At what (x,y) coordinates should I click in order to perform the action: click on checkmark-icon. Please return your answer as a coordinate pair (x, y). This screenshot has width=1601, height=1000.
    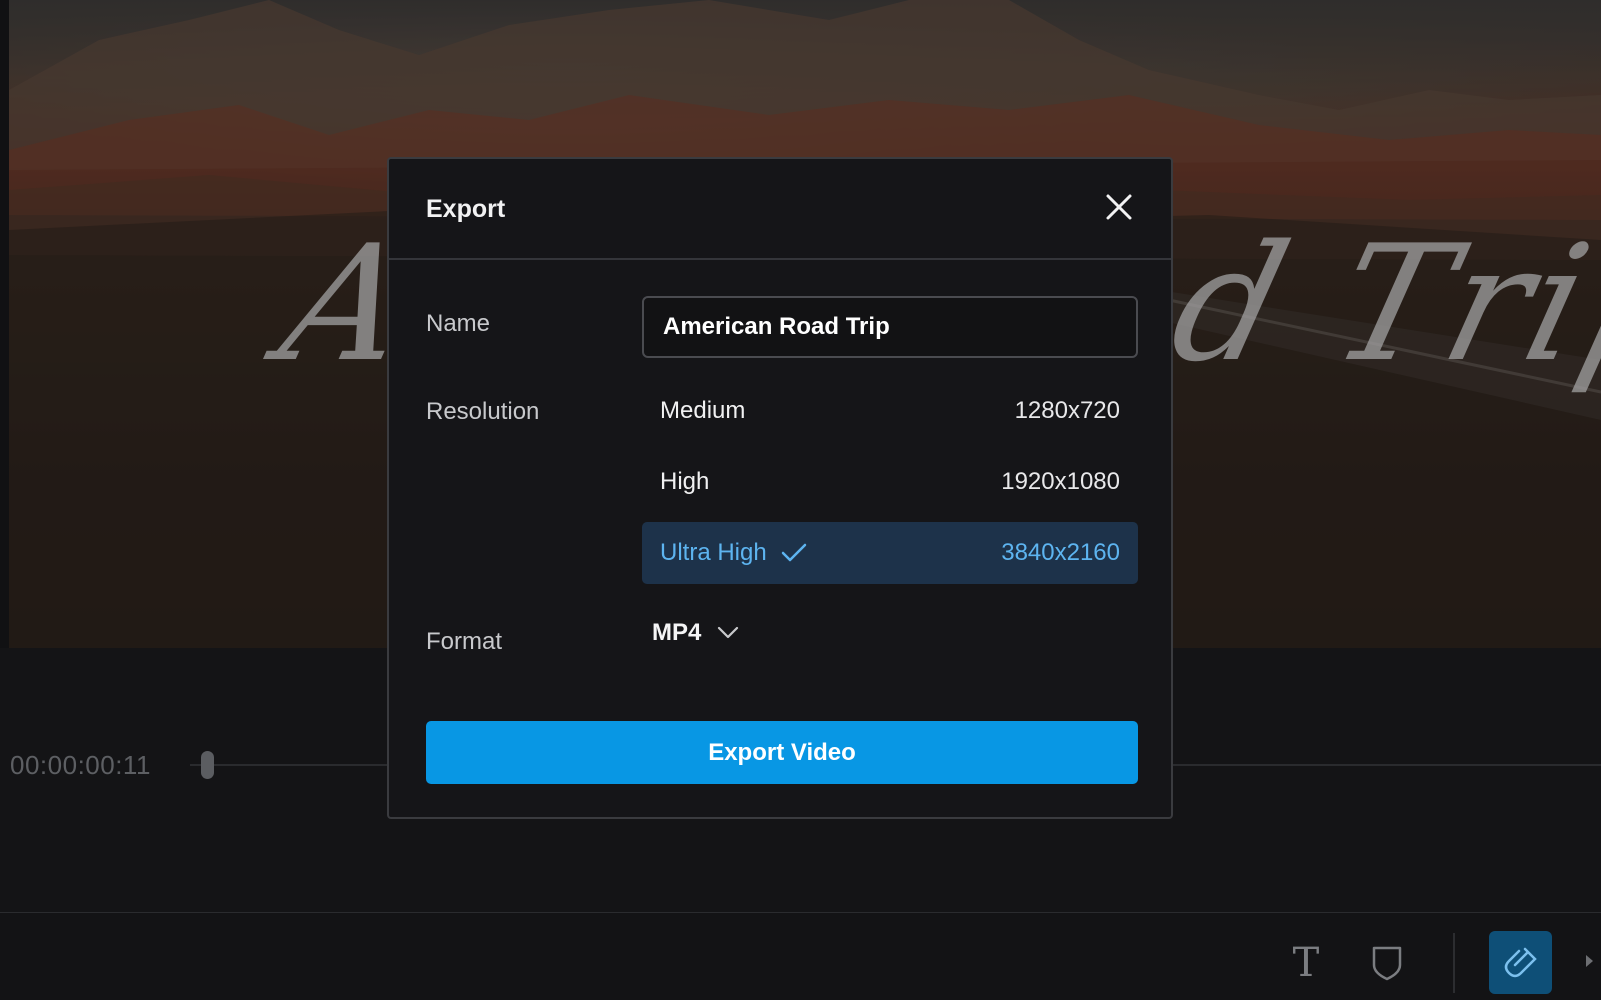
    Looking at the image, I should click on (793, 552).